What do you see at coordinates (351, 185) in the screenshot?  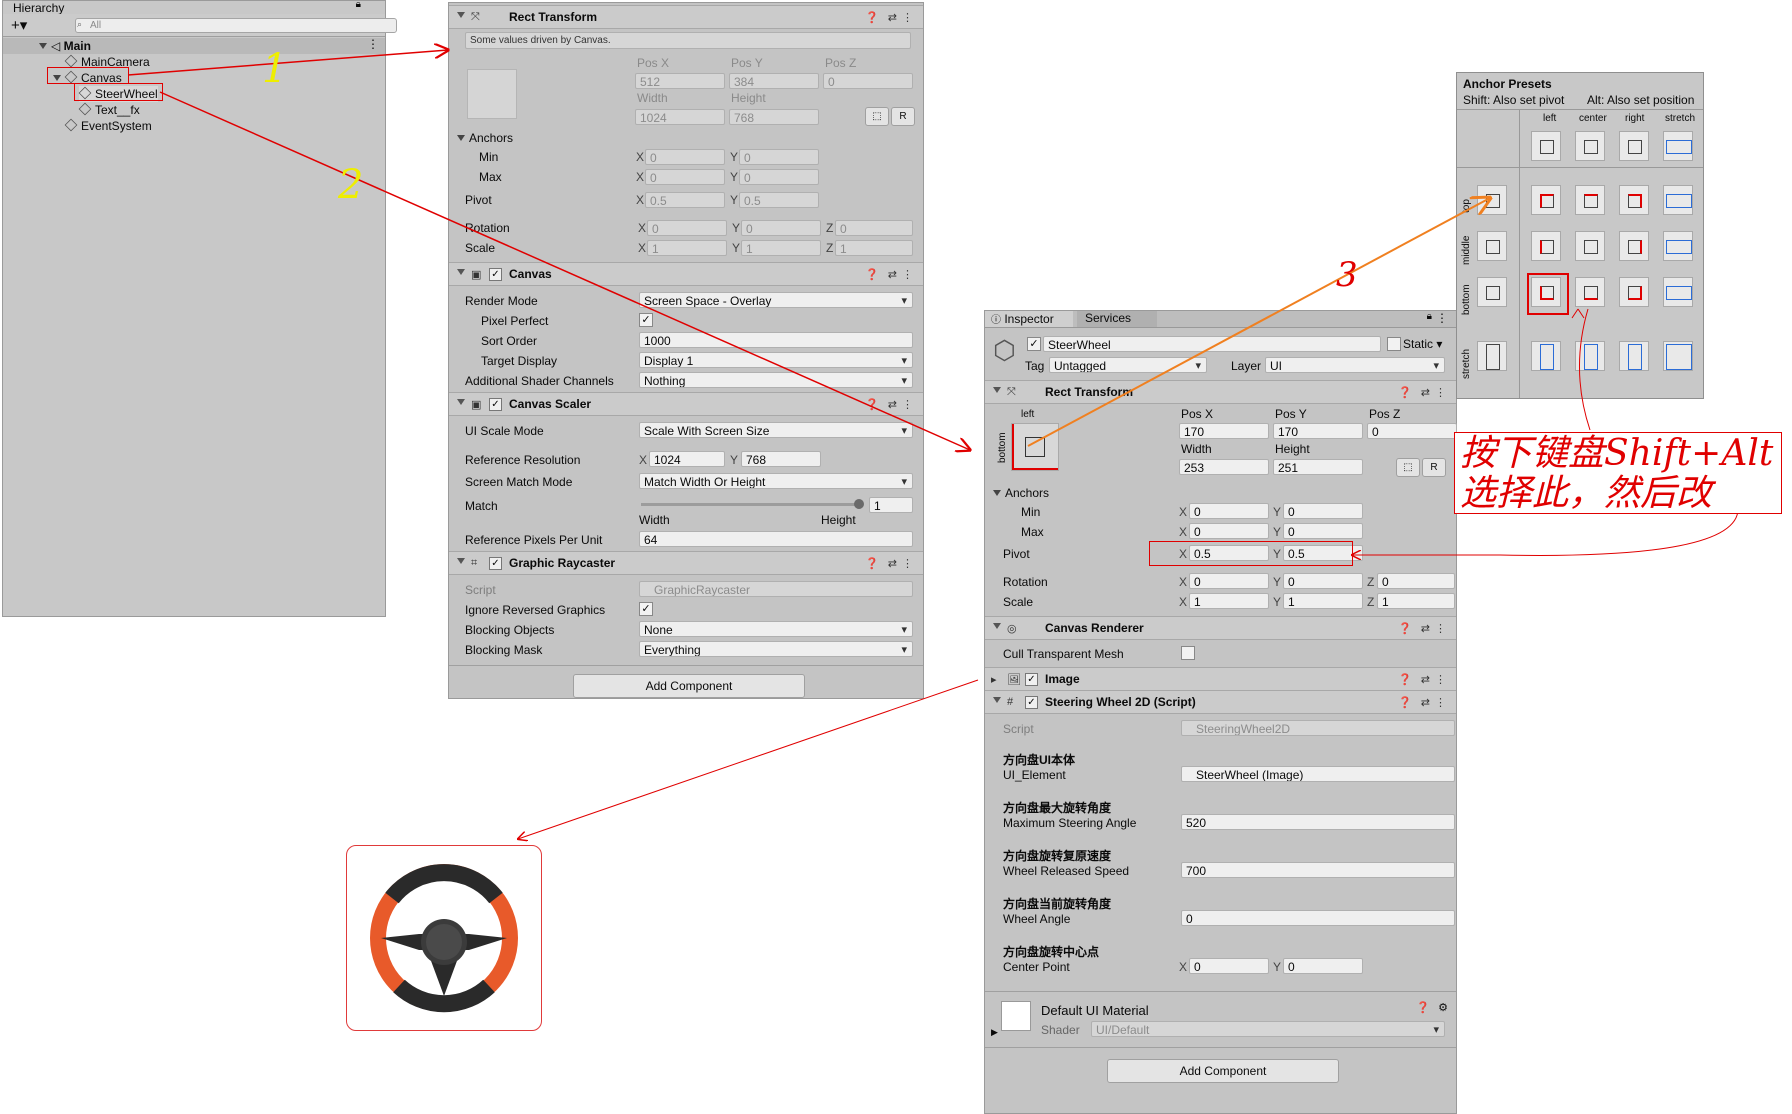 I see `step-2-label: 2` at bounding box center [351, 185].